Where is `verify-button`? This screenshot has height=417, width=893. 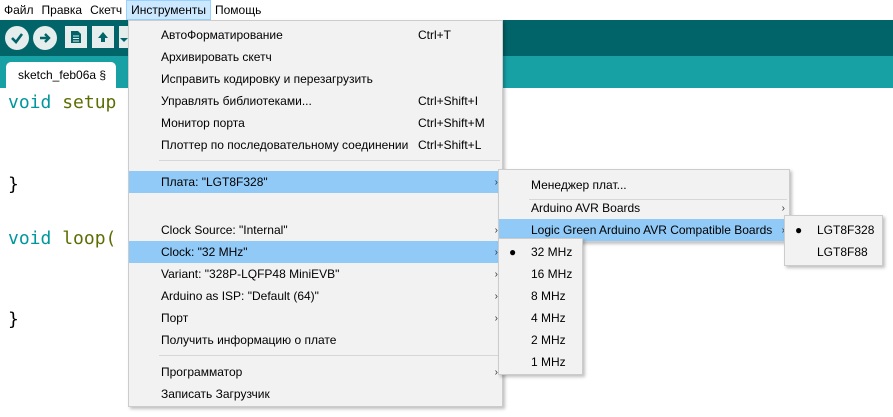
verify-button is located at coordinates (17, 38).